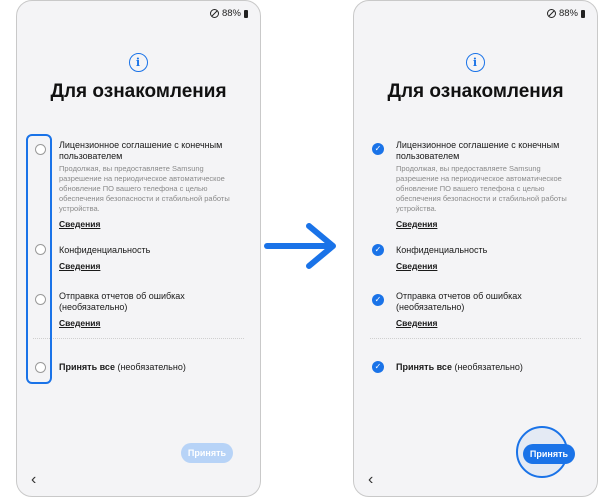  What do you see at coordinates (39, 259) in the screenshot?
I see `checkbox-highlight` at bounding box center [39, 259].